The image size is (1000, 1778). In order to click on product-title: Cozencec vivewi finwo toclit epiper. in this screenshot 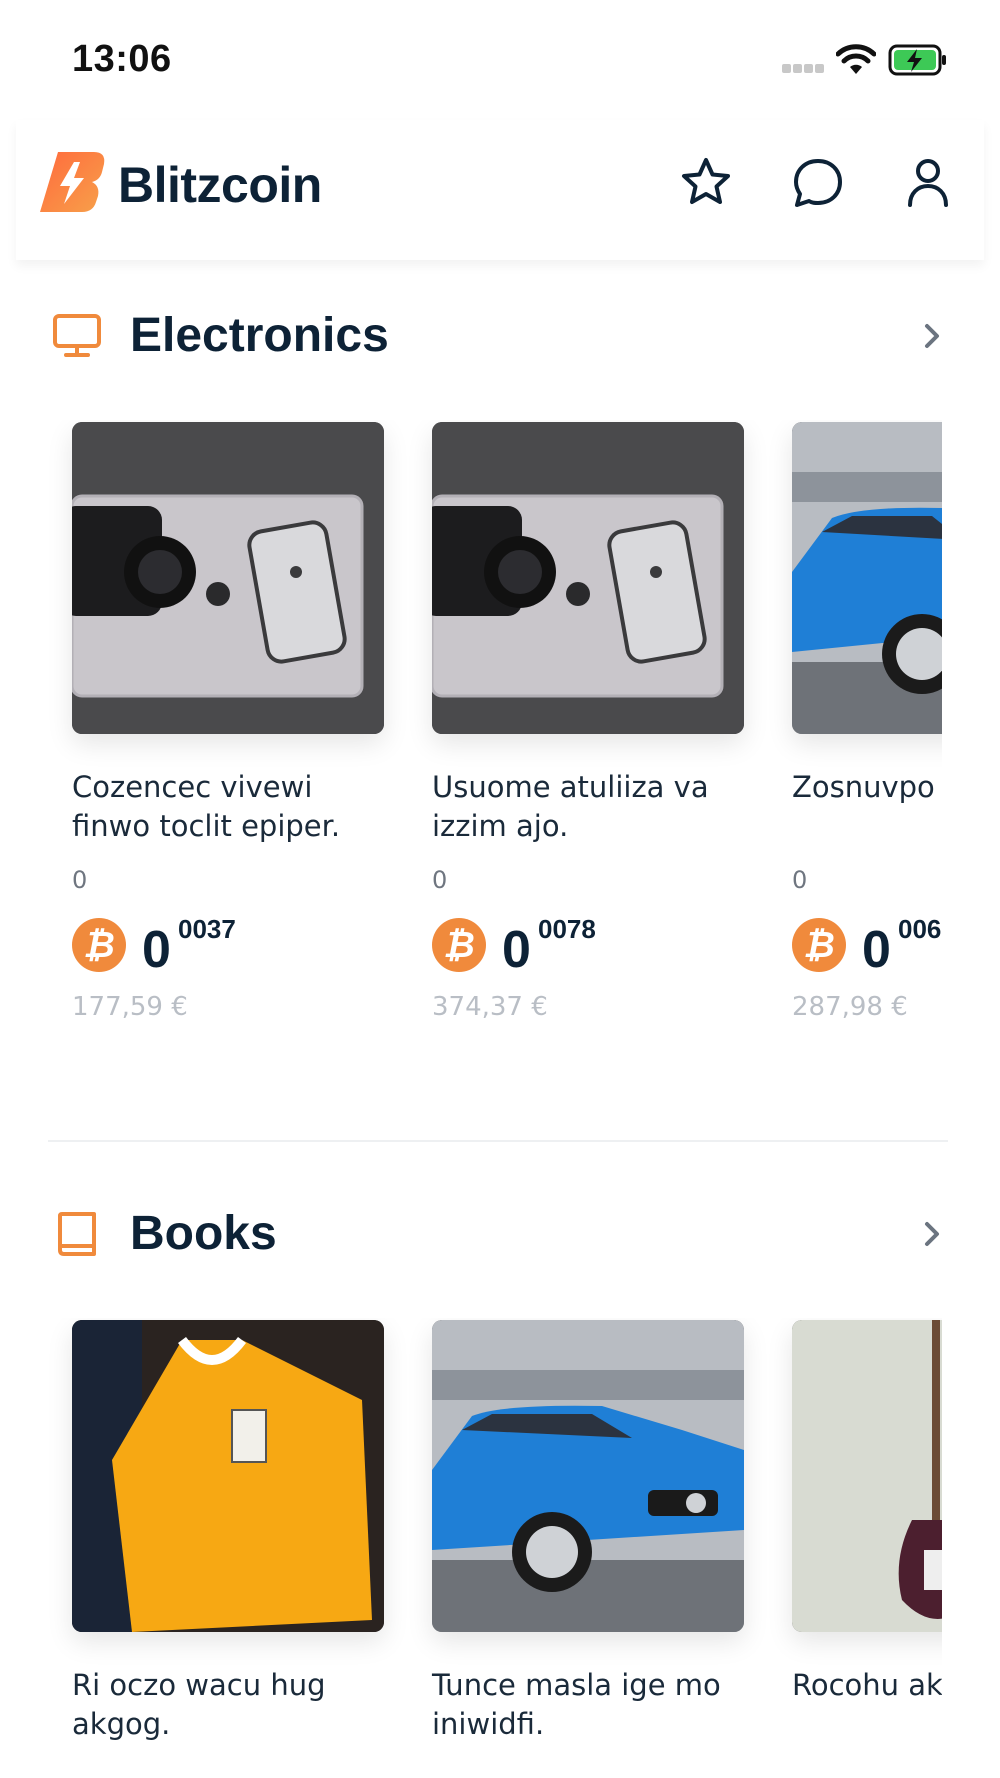, I will do `click(232, 807)`.